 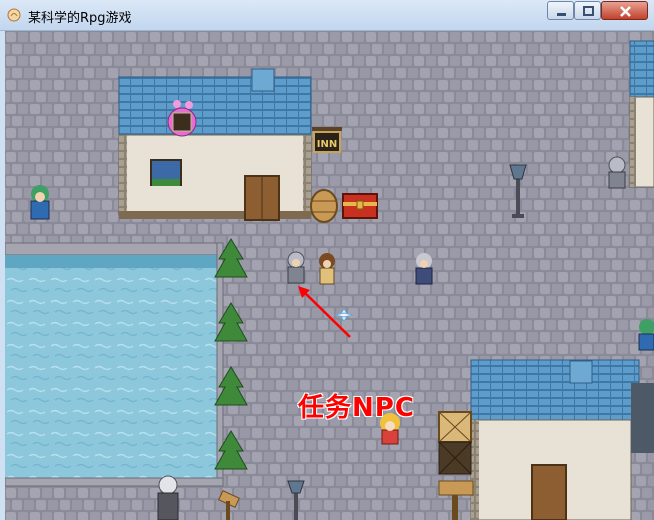 I want to click on treasure-chest-icon, so click(x=360, y=206).